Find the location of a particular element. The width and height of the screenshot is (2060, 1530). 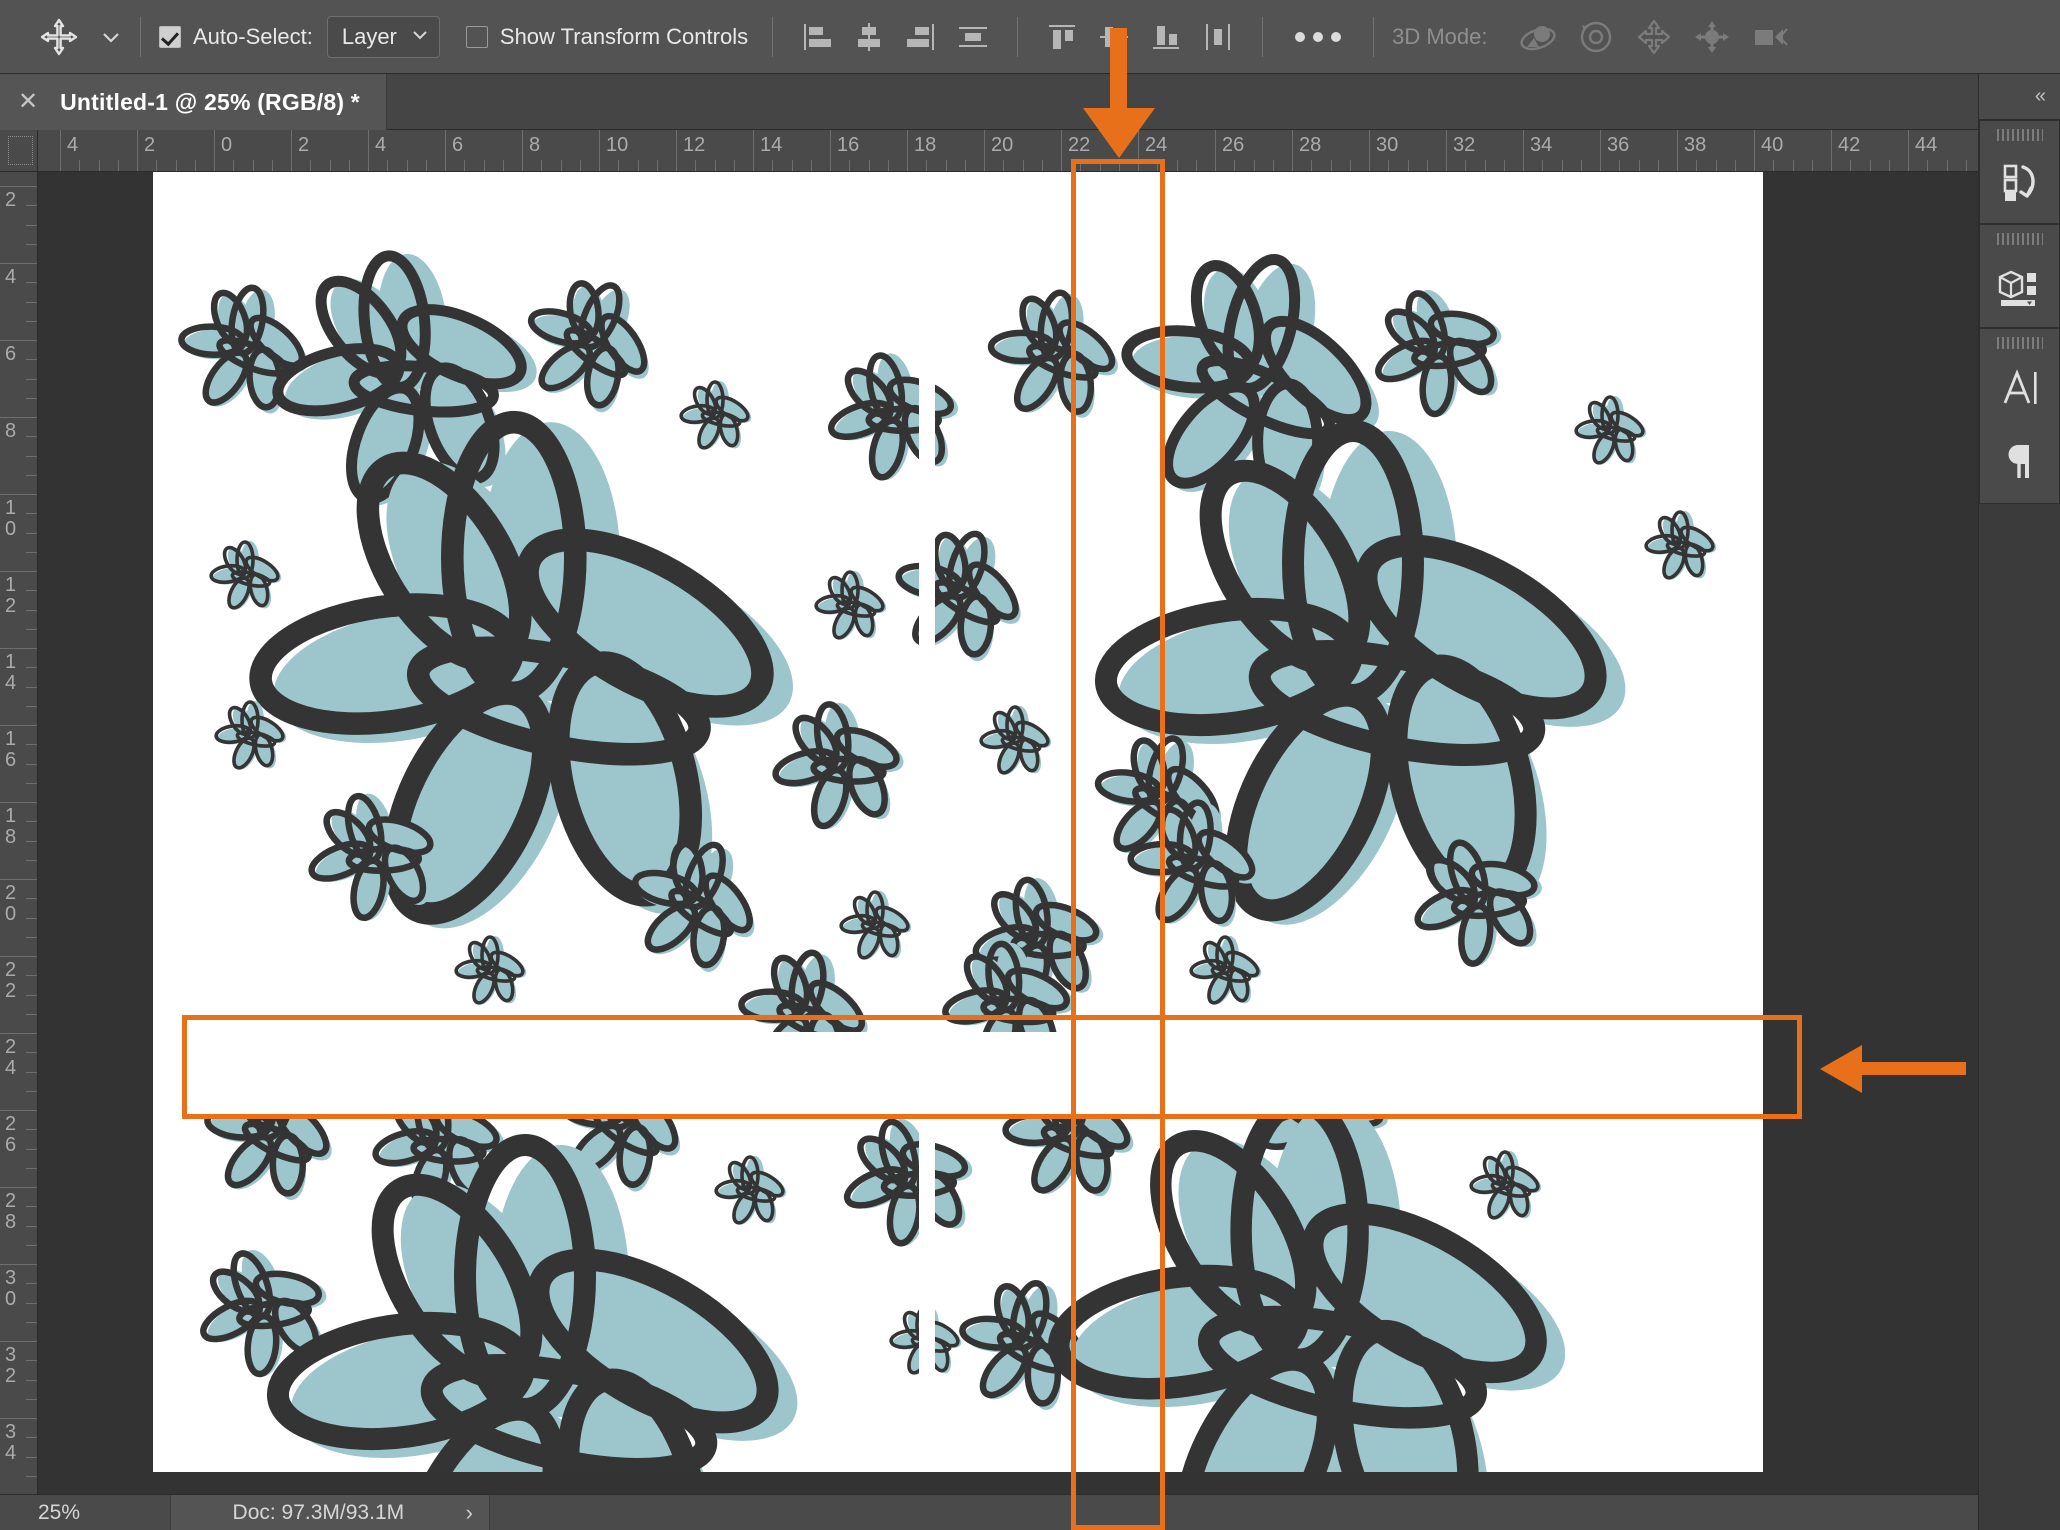

more-options-button is located at coordinates (1318, 36).